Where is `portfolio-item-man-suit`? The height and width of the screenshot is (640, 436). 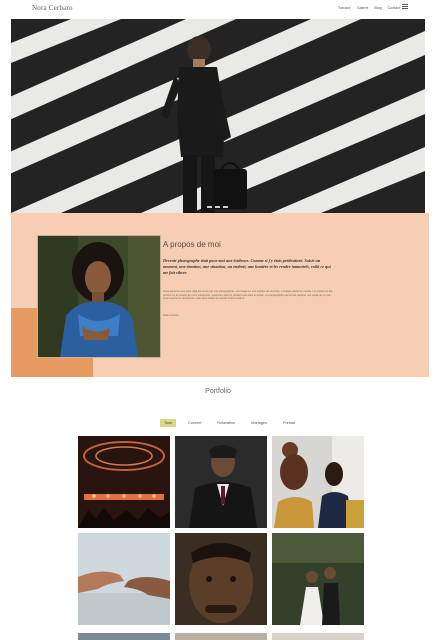 portfolio-item-man-suit is located at coordinates (221, 482).